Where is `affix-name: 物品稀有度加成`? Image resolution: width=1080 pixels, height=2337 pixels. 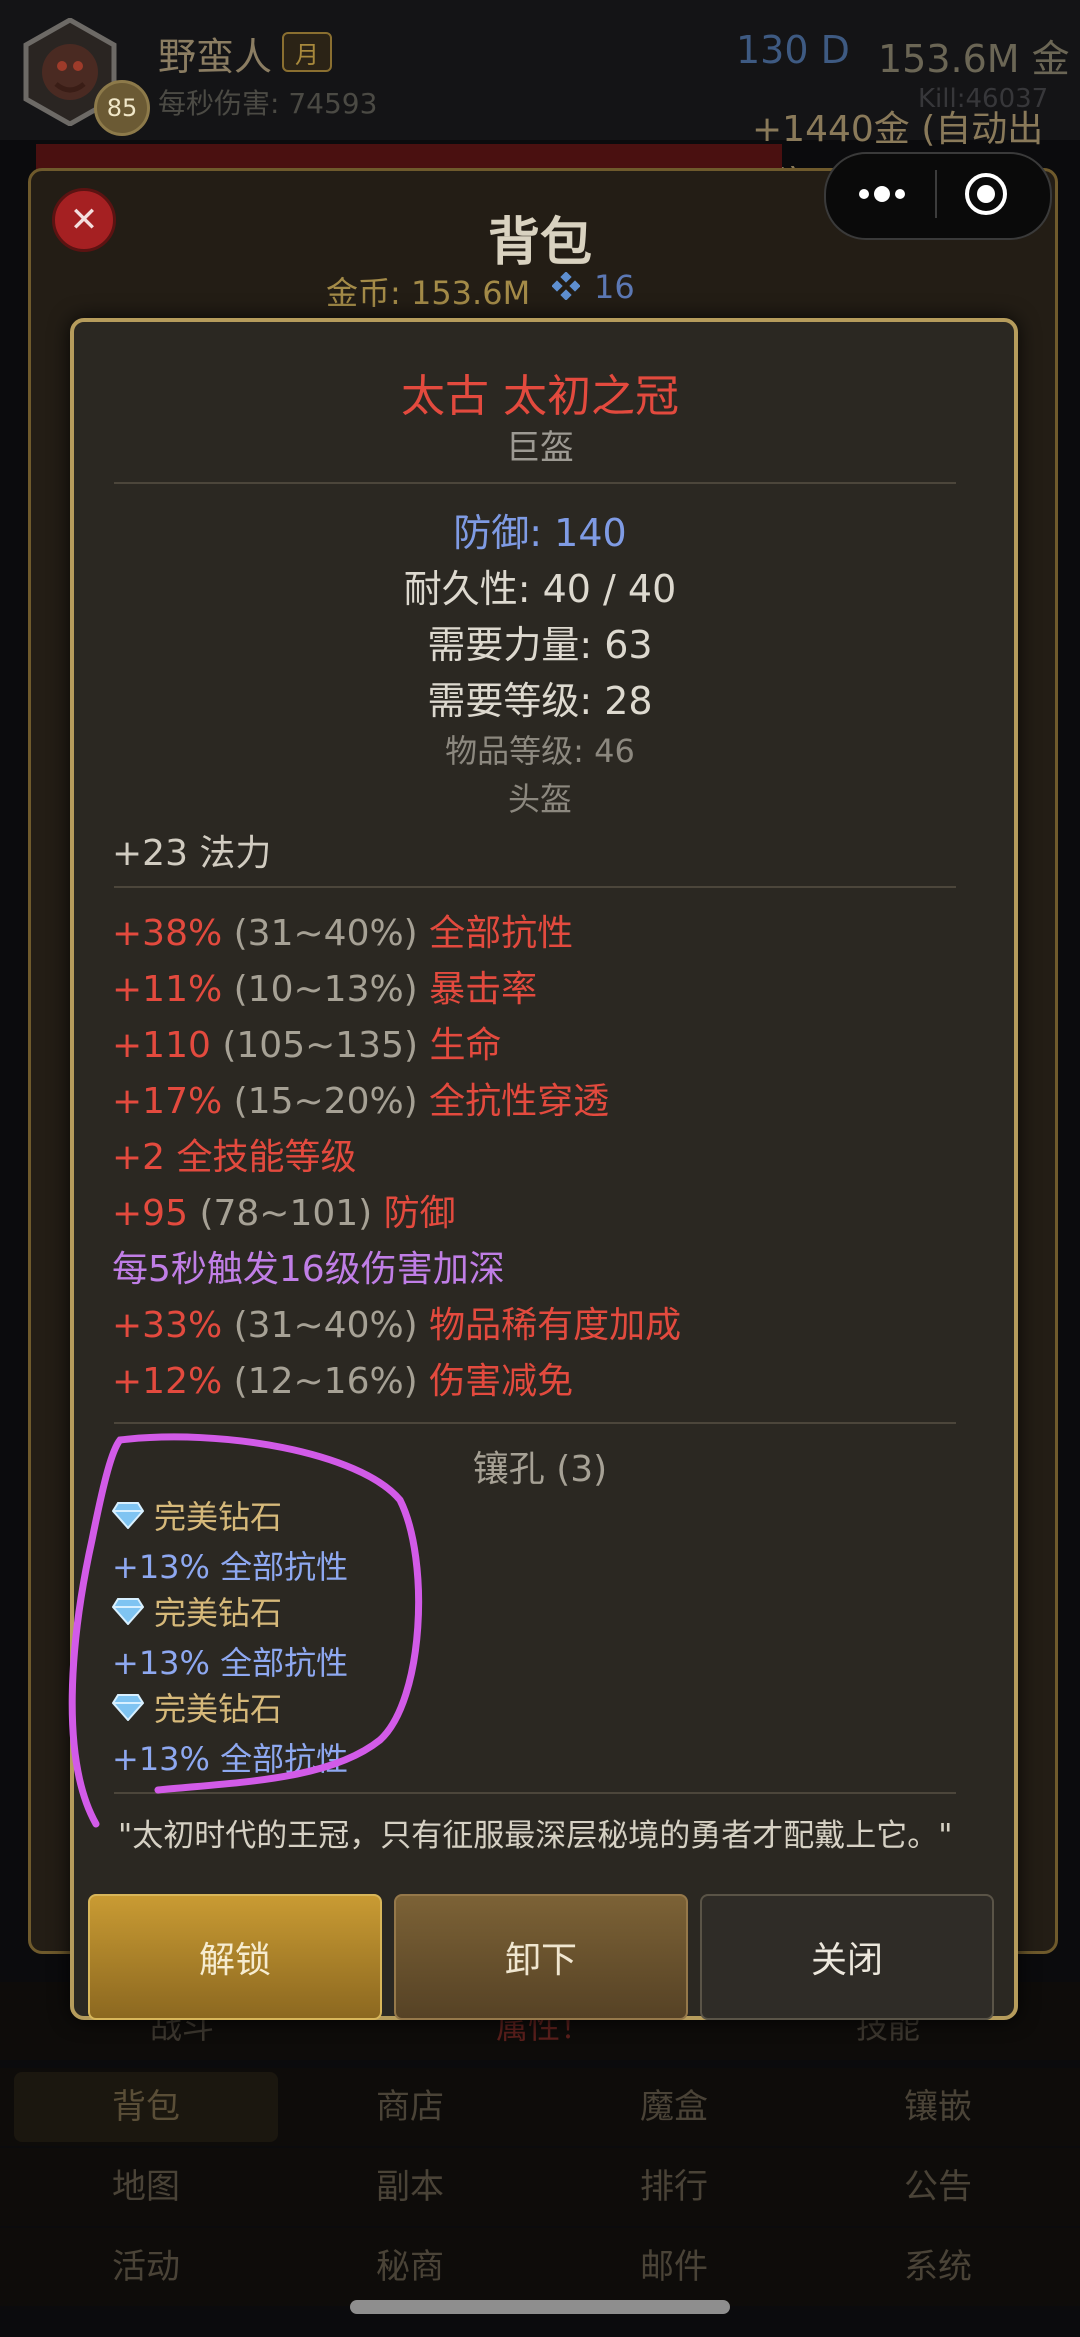 affix-name: 物品稀有度加成 is located at coordinates (555, 1325).